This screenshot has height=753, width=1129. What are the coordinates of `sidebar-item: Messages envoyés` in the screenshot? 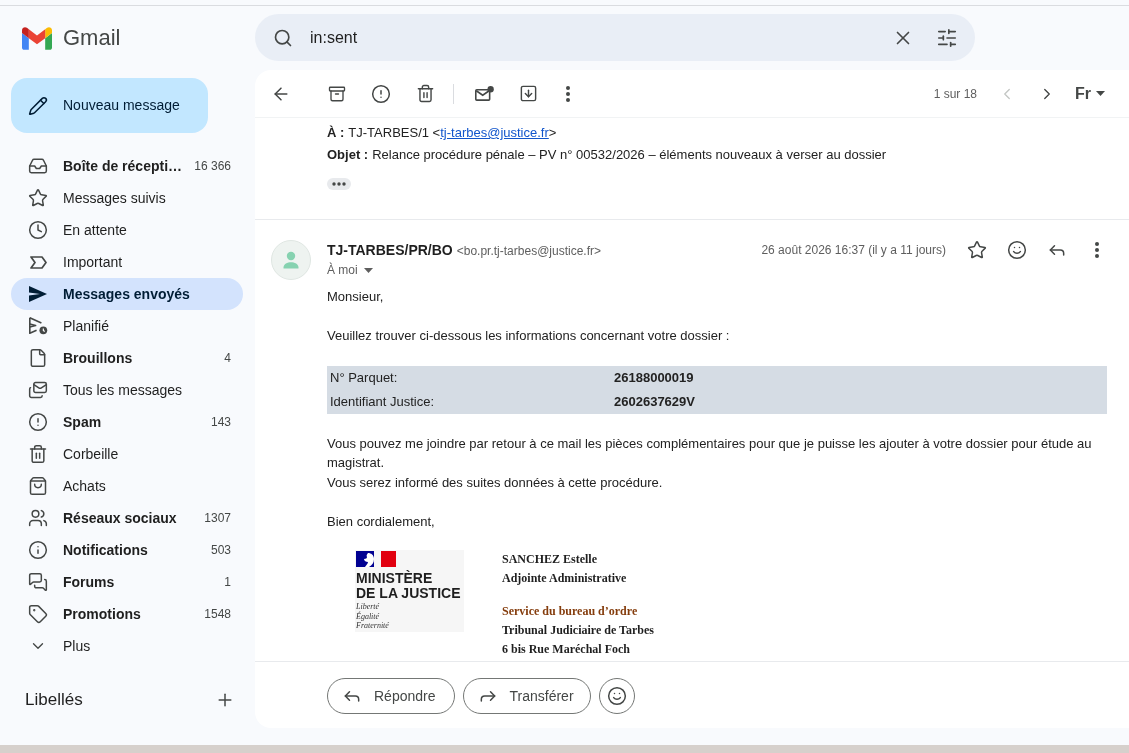 It's located at (127, 294).